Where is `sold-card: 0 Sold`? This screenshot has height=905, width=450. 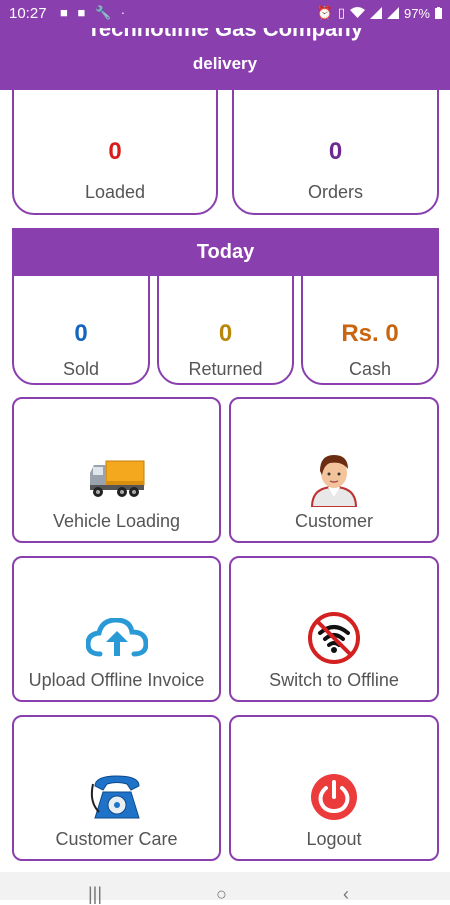
sold-card: 0 Sold is located at coordinates (81, 329).